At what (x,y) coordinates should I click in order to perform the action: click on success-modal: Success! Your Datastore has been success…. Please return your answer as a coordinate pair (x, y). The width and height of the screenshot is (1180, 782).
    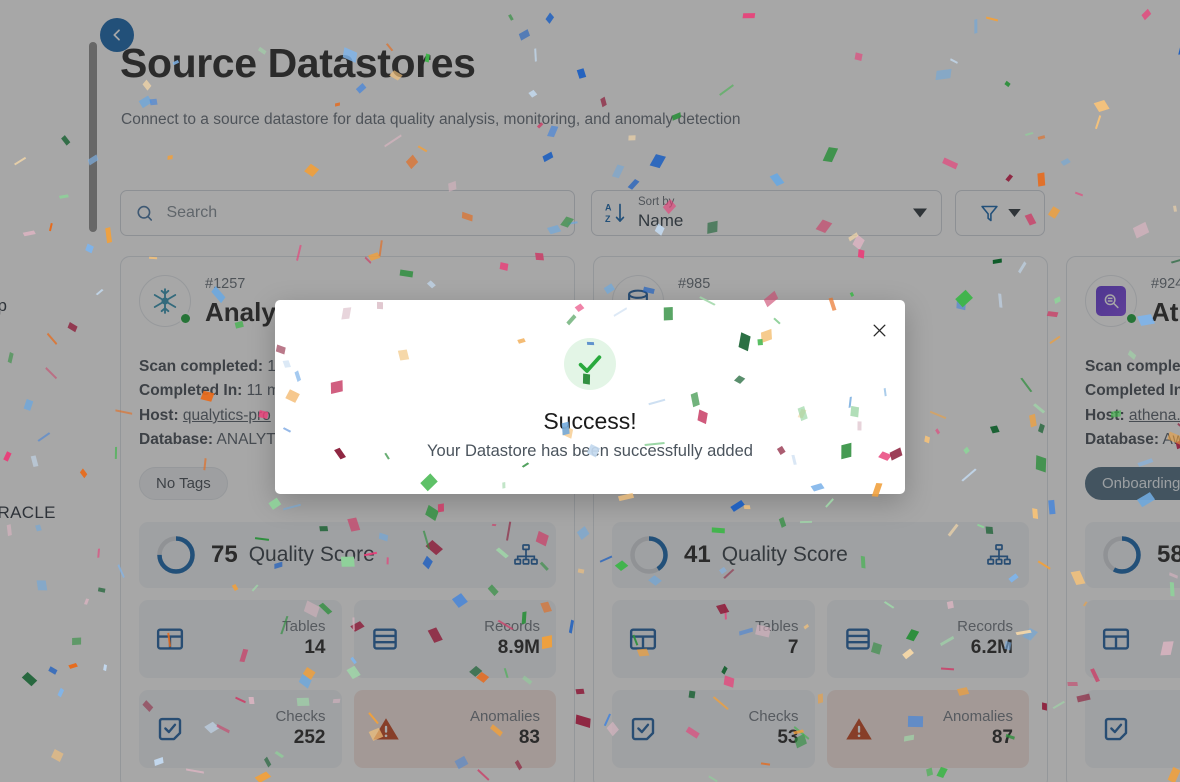
    Looking at the image, I should click on (590, 397).